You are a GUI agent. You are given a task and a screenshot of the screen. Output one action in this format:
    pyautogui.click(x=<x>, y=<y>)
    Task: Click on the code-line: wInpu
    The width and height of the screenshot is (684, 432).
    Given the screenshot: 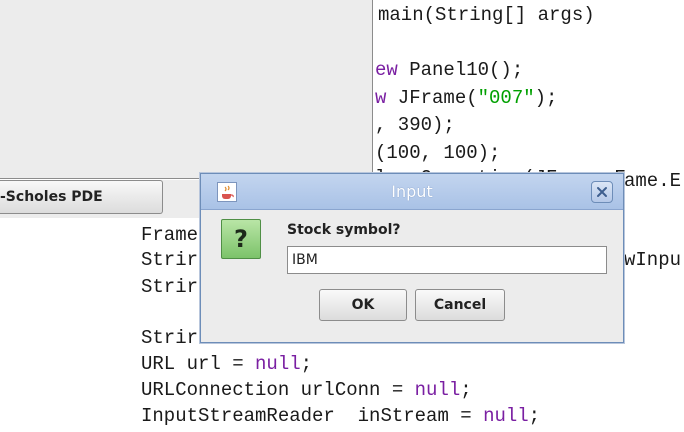 What is the action you would take?
    pyautogui.click(x=653, y=260)
    